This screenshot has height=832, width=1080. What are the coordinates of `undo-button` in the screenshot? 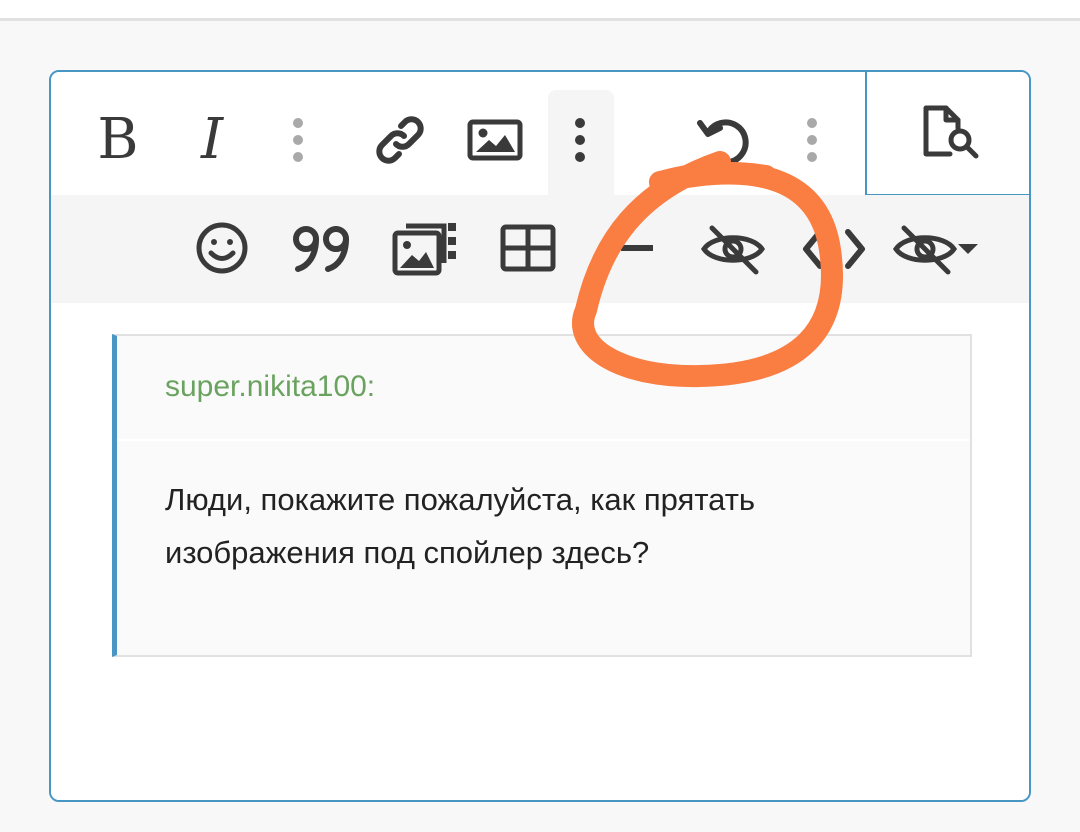 It's located at (724, 140).